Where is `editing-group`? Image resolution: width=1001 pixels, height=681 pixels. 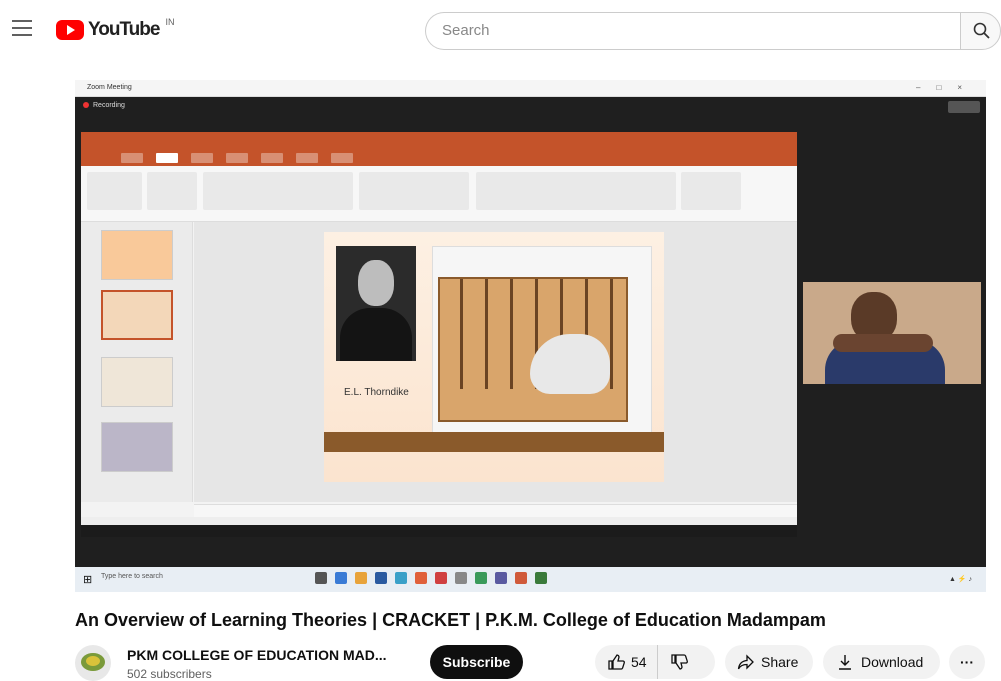
editing-group is located at coordinates (711, 191).